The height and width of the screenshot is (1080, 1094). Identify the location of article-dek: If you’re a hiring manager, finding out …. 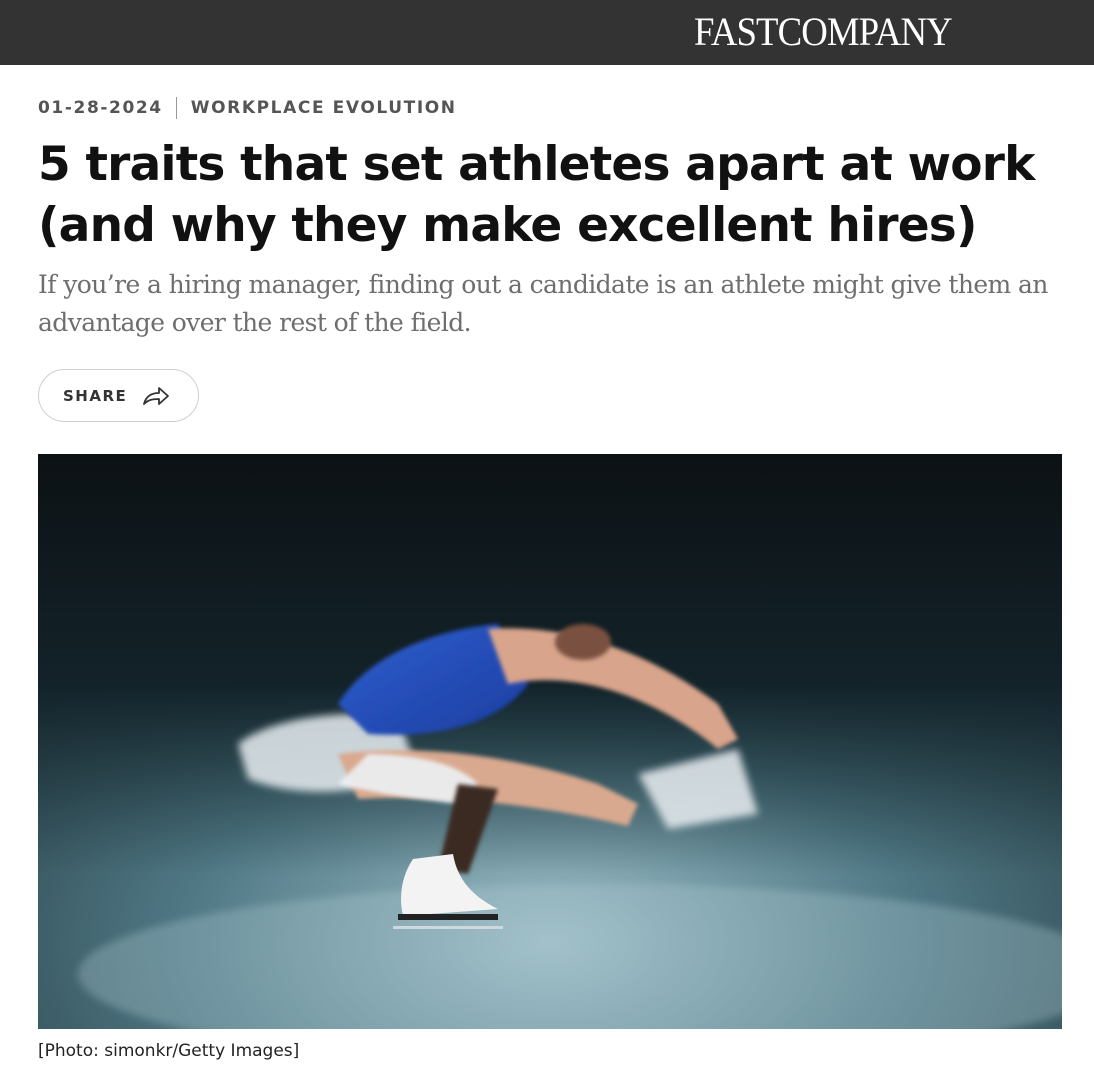
(543, 303).